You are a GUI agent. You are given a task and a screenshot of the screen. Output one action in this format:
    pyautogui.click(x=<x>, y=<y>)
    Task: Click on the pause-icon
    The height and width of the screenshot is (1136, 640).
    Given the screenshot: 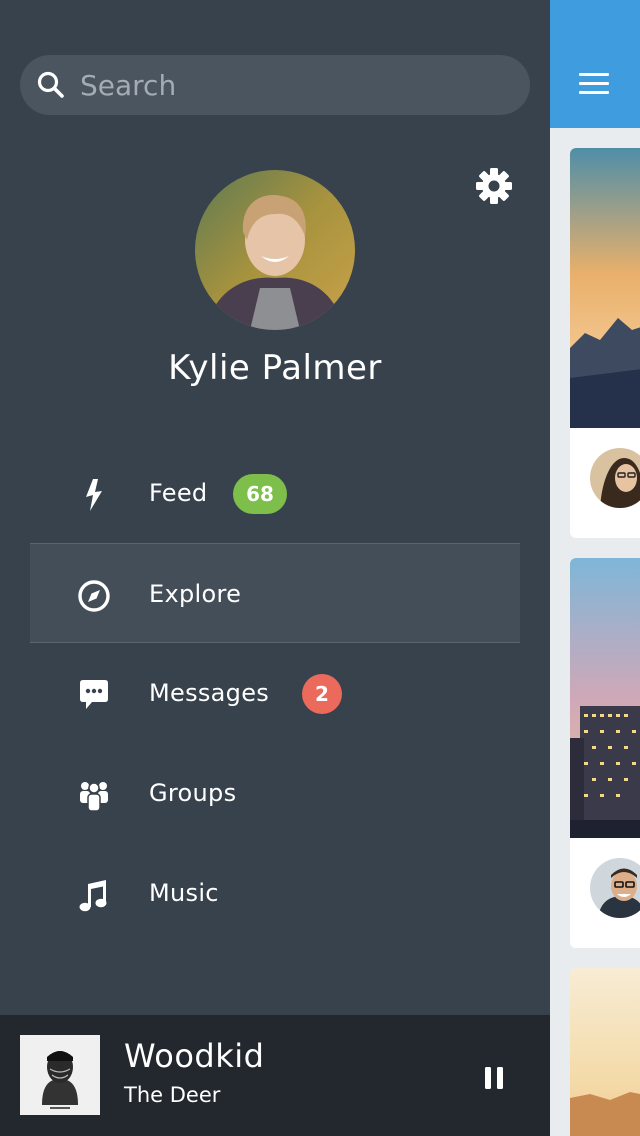 What is the action you would take?
    pyautogui.click(x=494, y=1081)
    